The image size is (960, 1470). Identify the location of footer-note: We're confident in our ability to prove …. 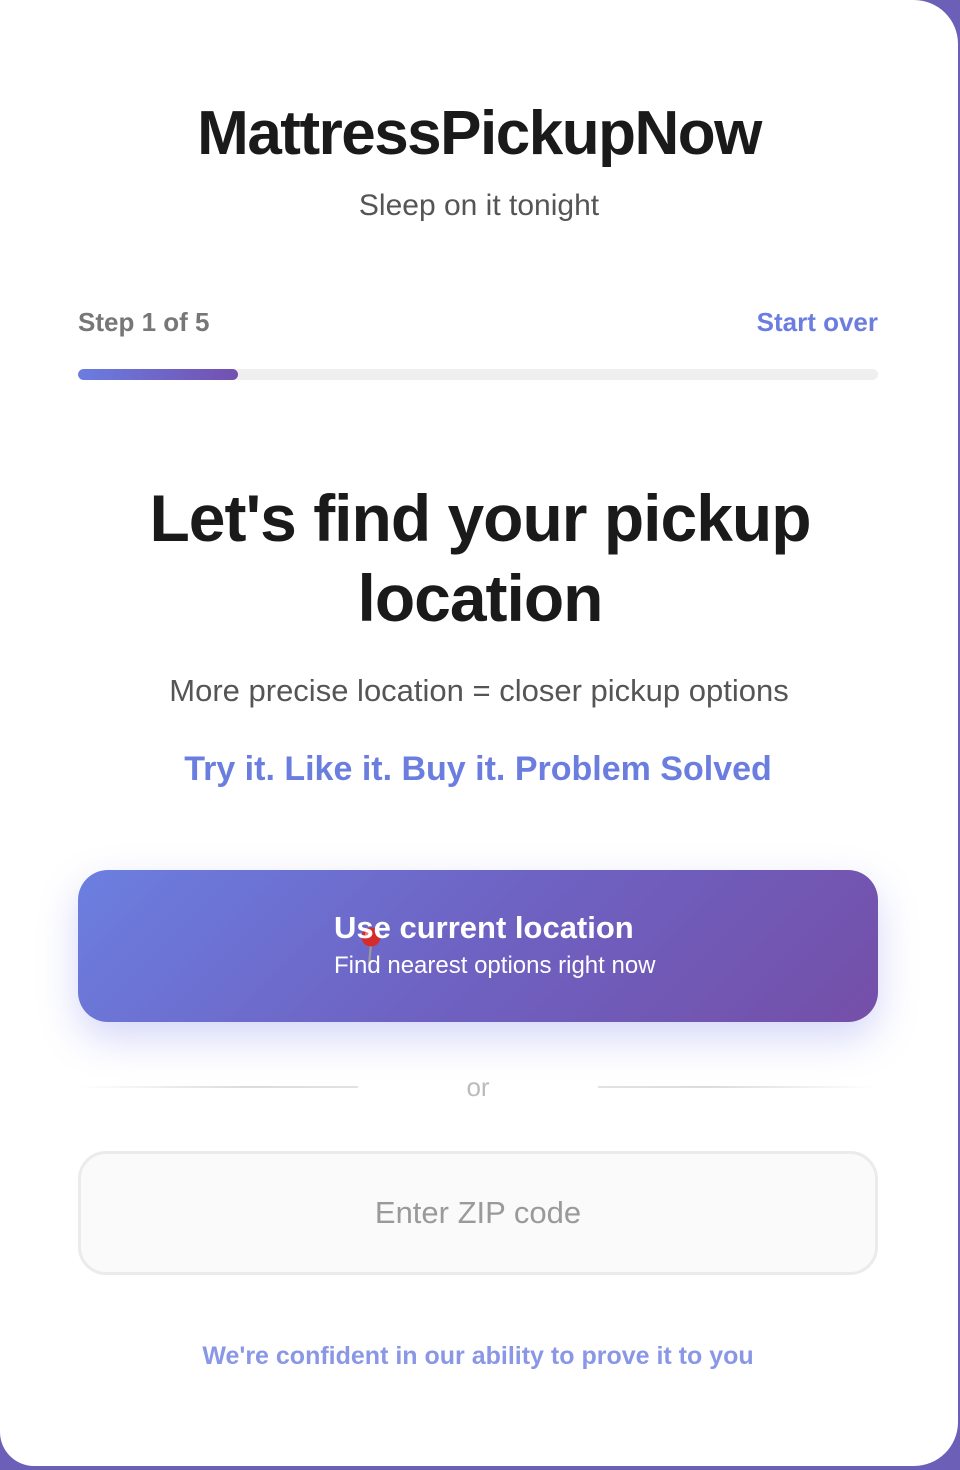
(478, 1356).